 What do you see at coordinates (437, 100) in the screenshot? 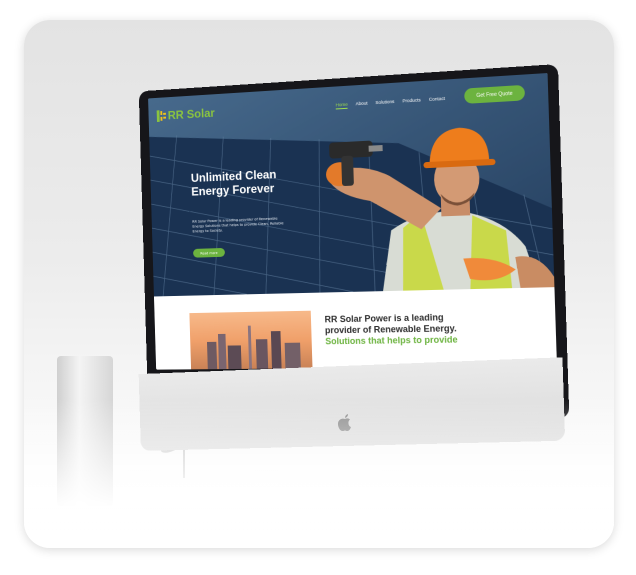
I see `nav-contact: Contact` at bounding box center [437, 100].